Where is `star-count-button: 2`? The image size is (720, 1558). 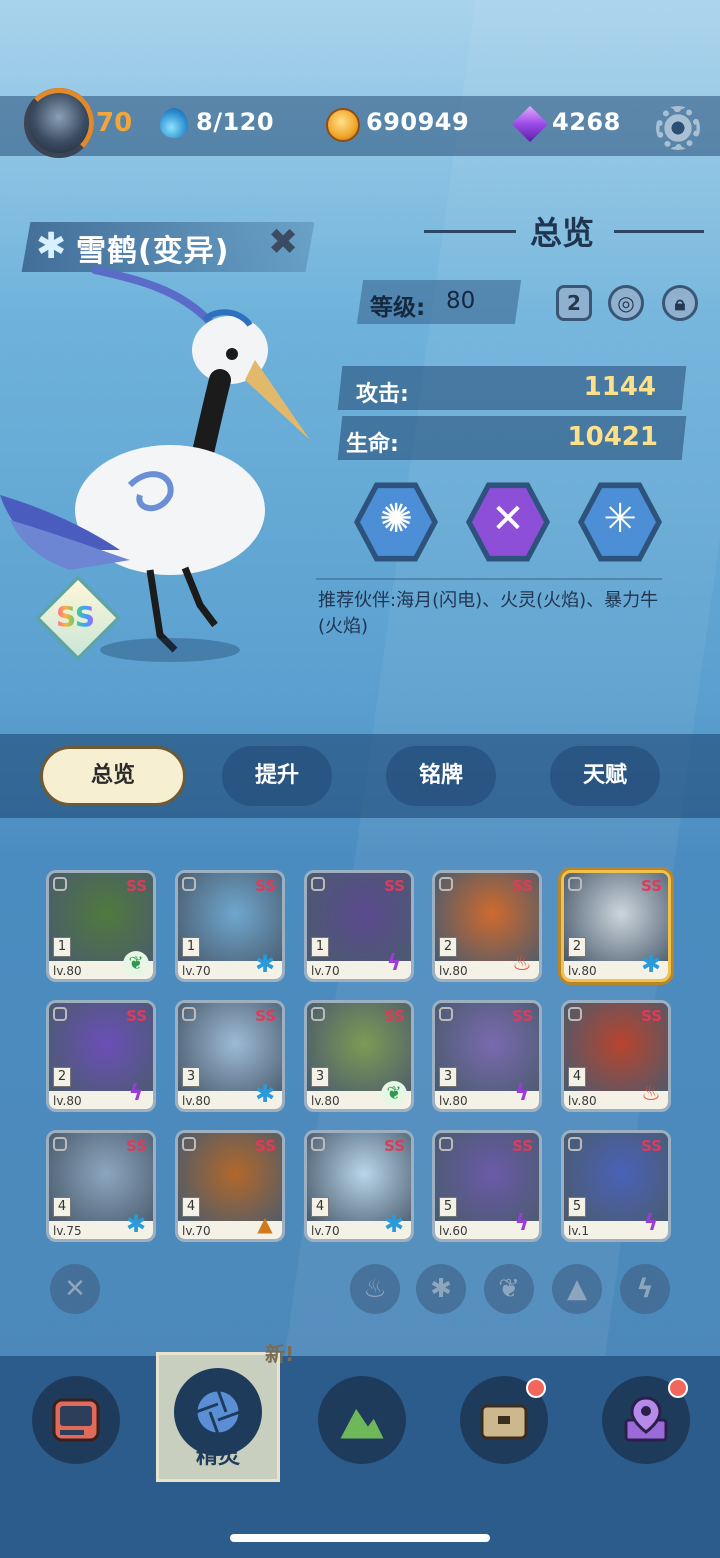
star-count-button: 2 is located at coordinates (574, 303).